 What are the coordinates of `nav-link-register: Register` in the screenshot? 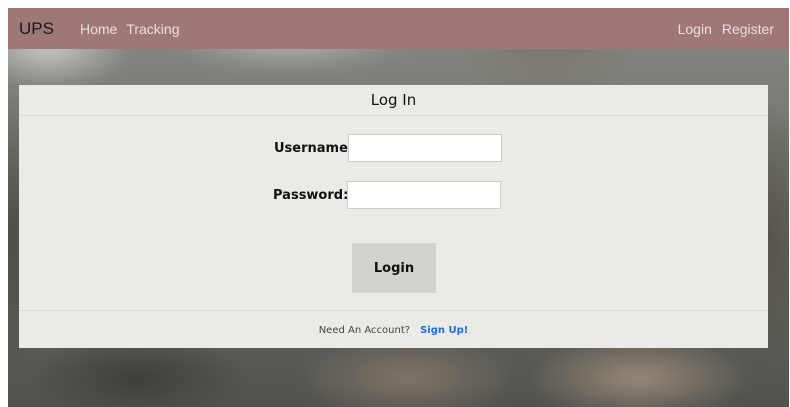 It's located at (748, 29).